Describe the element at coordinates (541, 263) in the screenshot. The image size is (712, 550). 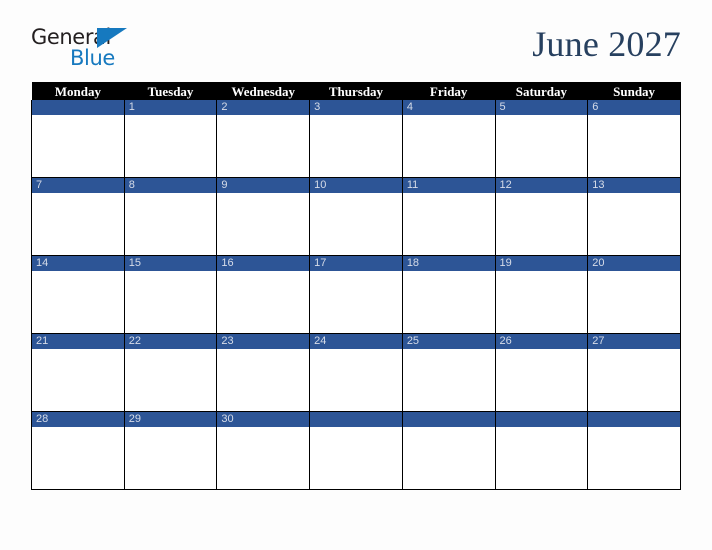
I see `day-number: 19` at that location.